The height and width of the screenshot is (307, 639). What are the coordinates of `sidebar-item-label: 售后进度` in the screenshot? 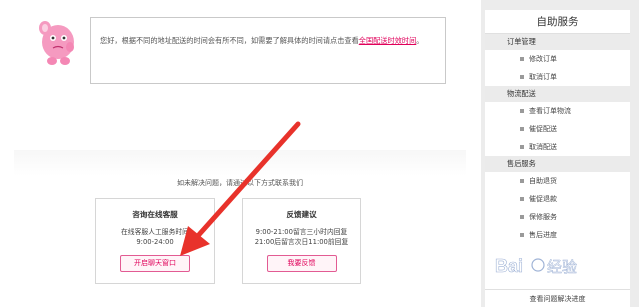 It's located at (543, 235).